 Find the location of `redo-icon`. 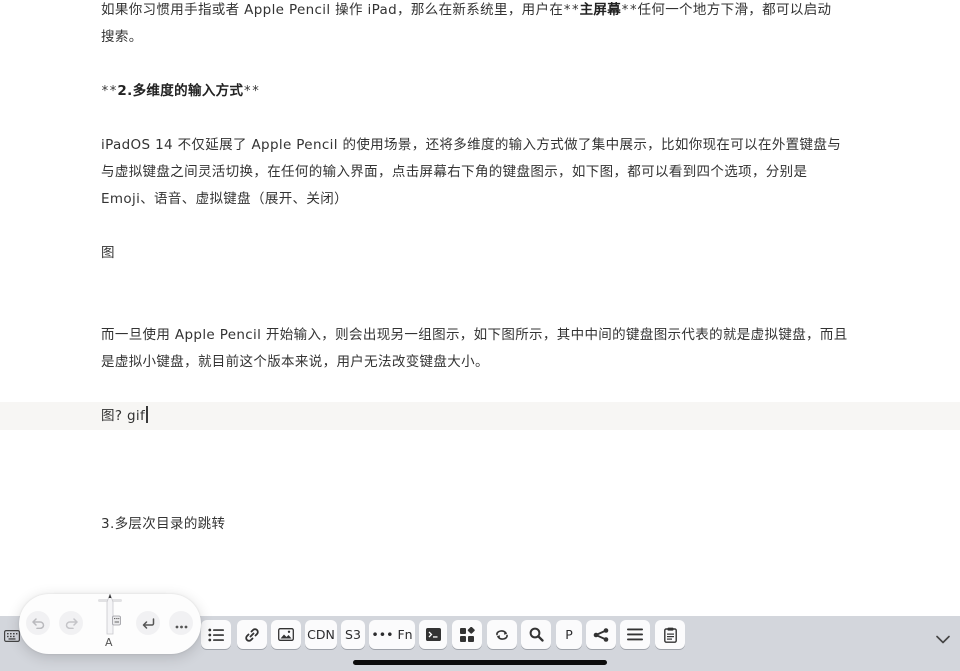

redo-icon is located at coordinates (71, 623).